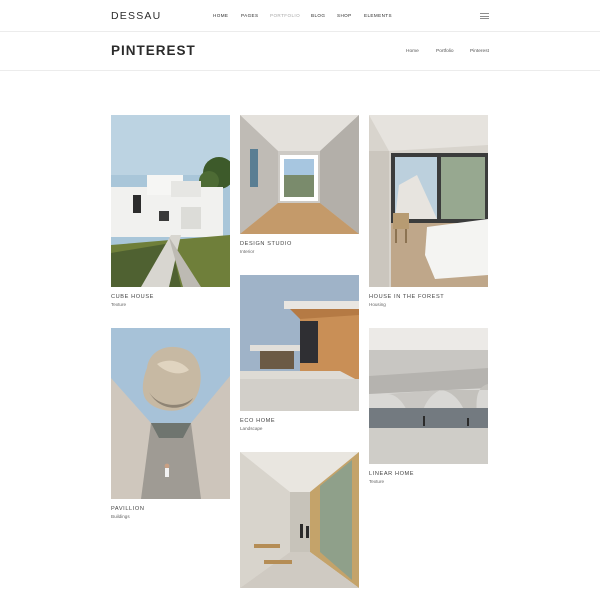 This screenshot has height=600, width=600. Describe the element at coordinates (299, 174) in the screenshot. I see `design-studio-image` at that location.